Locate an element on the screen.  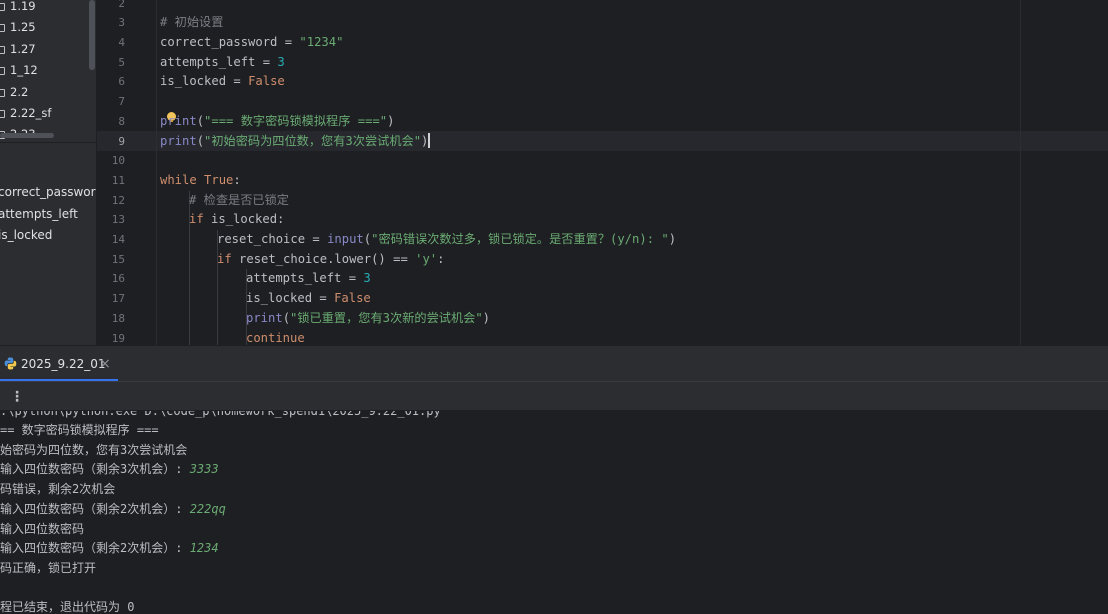
project-tree: 1.19 1.25 1.27 1_12 2.2 2.22_sf 2.23 is located at coordinates (45, 70).